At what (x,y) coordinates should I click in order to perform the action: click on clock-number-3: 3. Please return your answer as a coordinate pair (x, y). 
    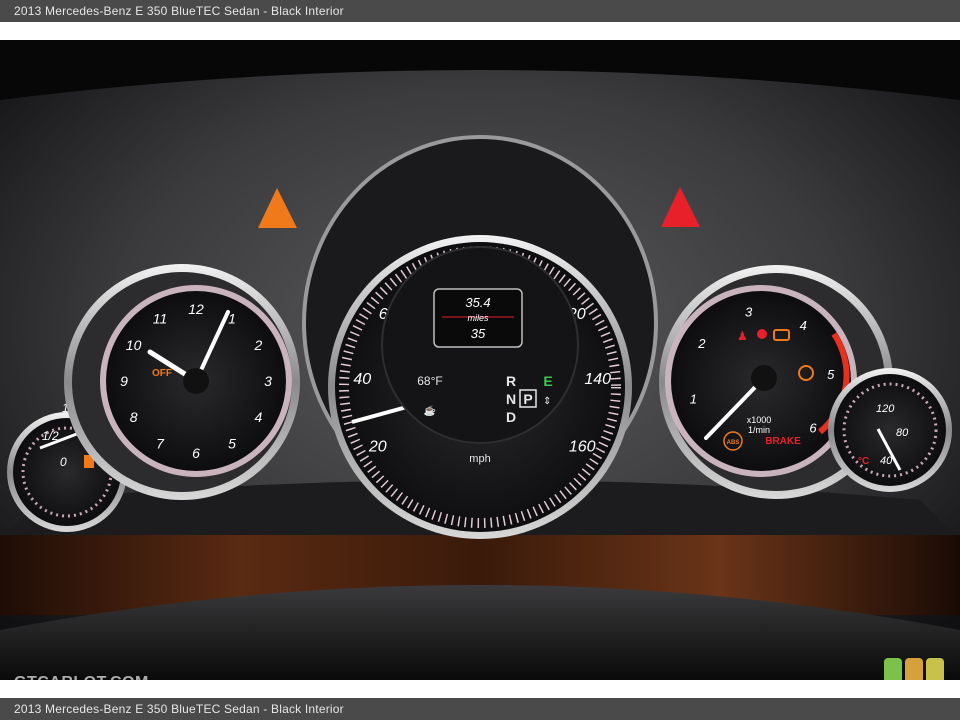
    Looking at the image, I should click on (268, 381).